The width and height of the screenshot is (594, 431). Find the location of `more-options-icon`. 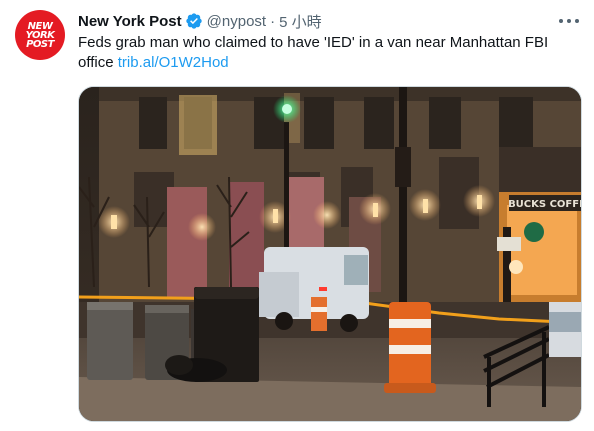

more-options-icon is located at coordinates (569, 21).